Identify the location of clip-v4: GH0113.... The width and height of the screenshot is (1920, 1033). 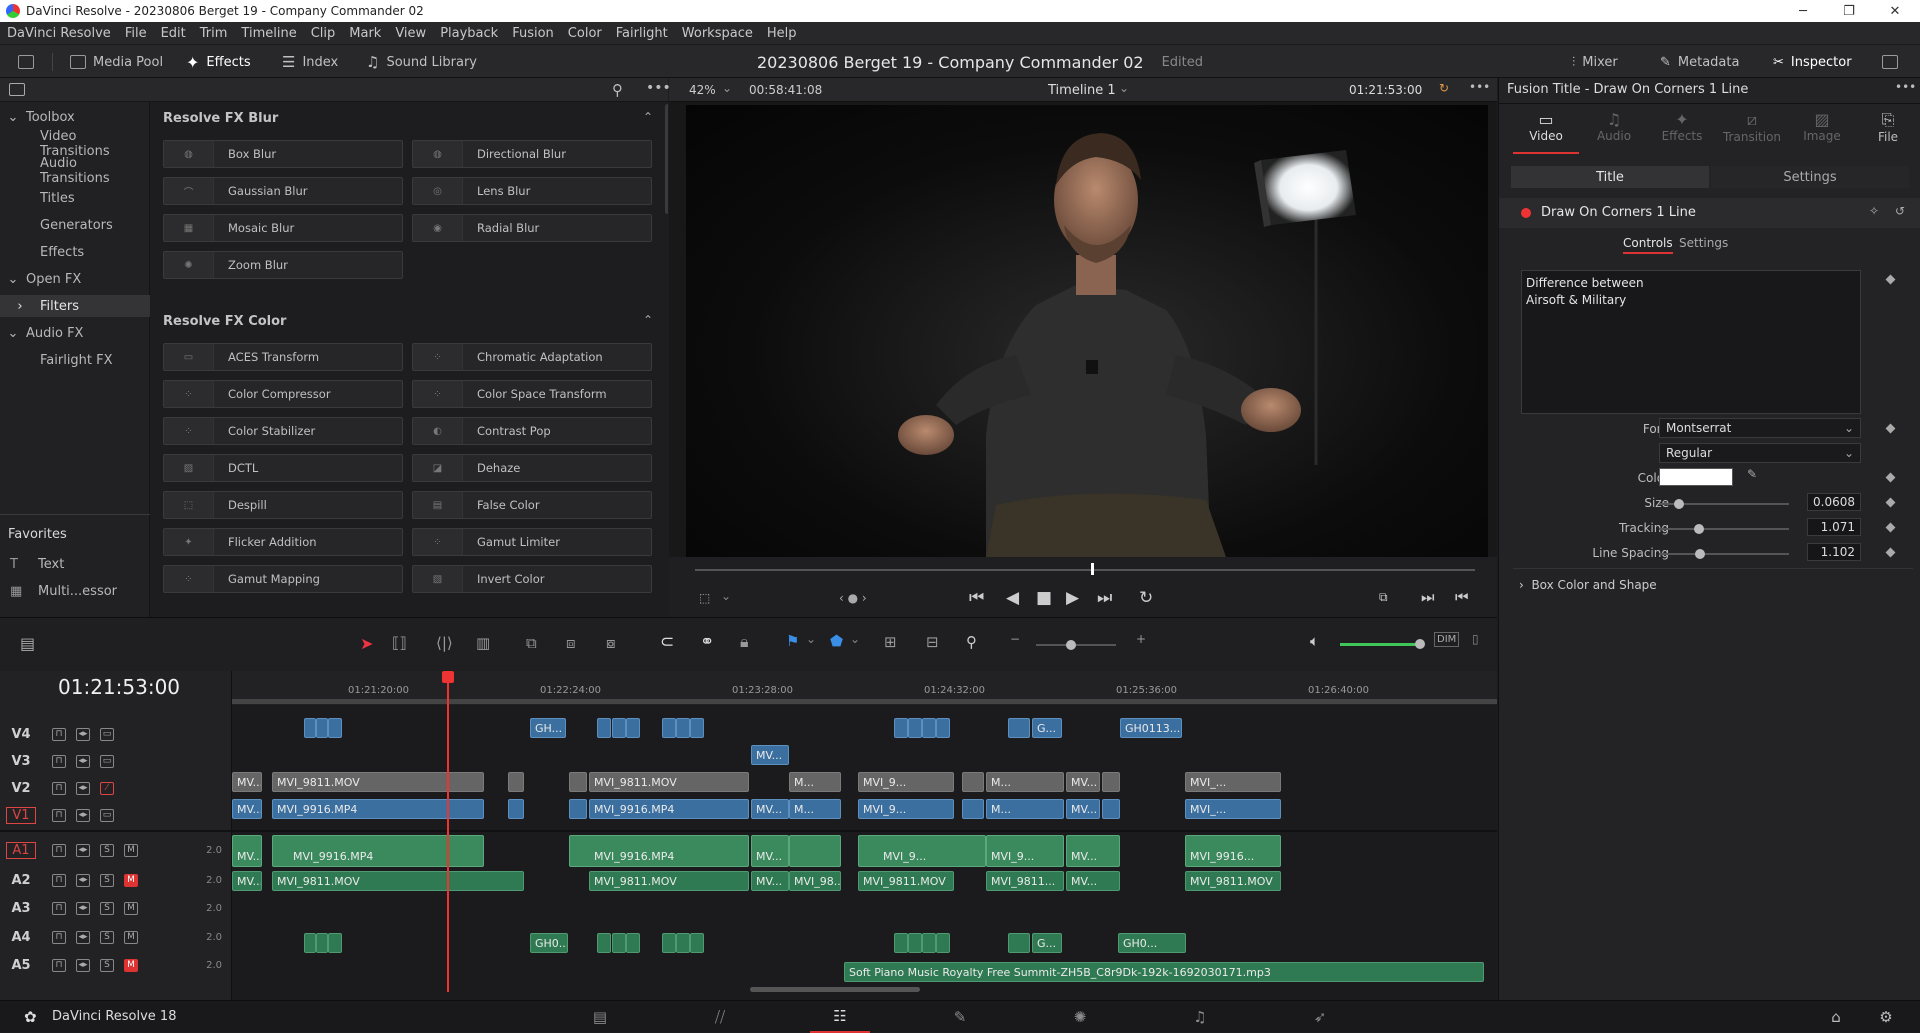
(1151, 728).